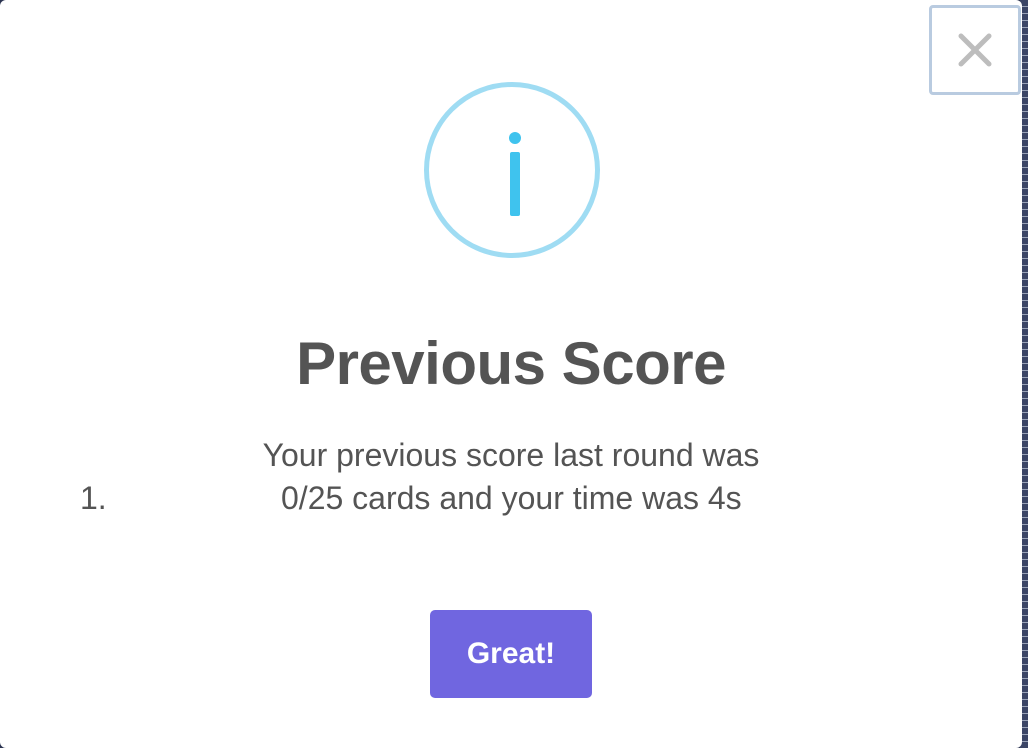  What do you see at coordinates (511, 455) in the screenshot?
I see `message-line-1: Your previous score last round was` at bounding box center [511, 455].